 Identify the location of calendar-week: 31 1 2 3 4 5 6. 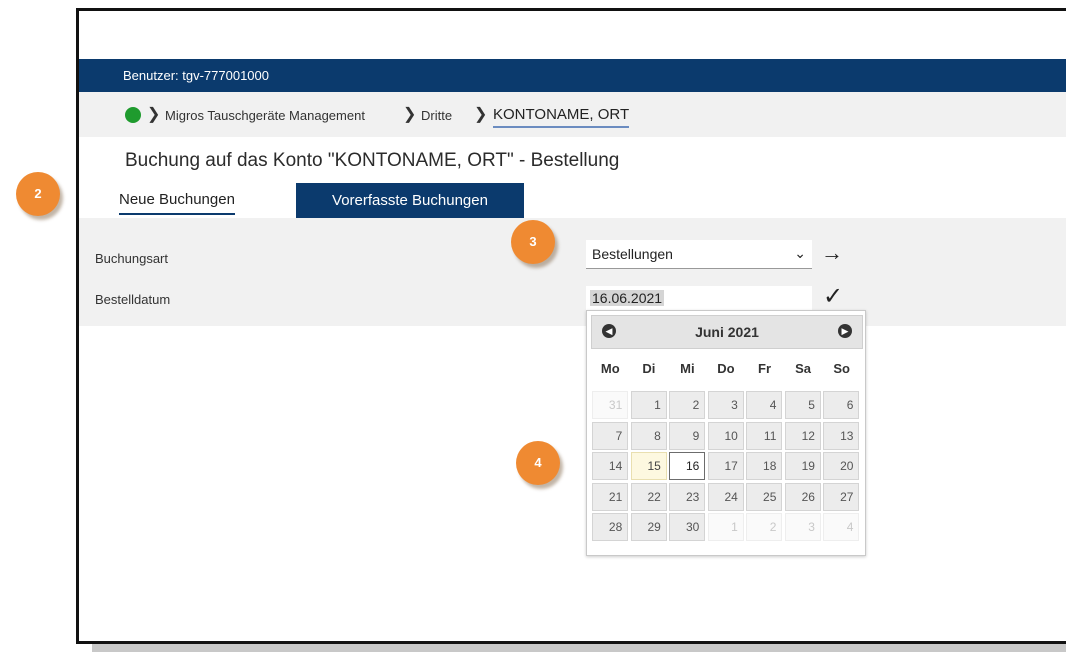
(726, 406).